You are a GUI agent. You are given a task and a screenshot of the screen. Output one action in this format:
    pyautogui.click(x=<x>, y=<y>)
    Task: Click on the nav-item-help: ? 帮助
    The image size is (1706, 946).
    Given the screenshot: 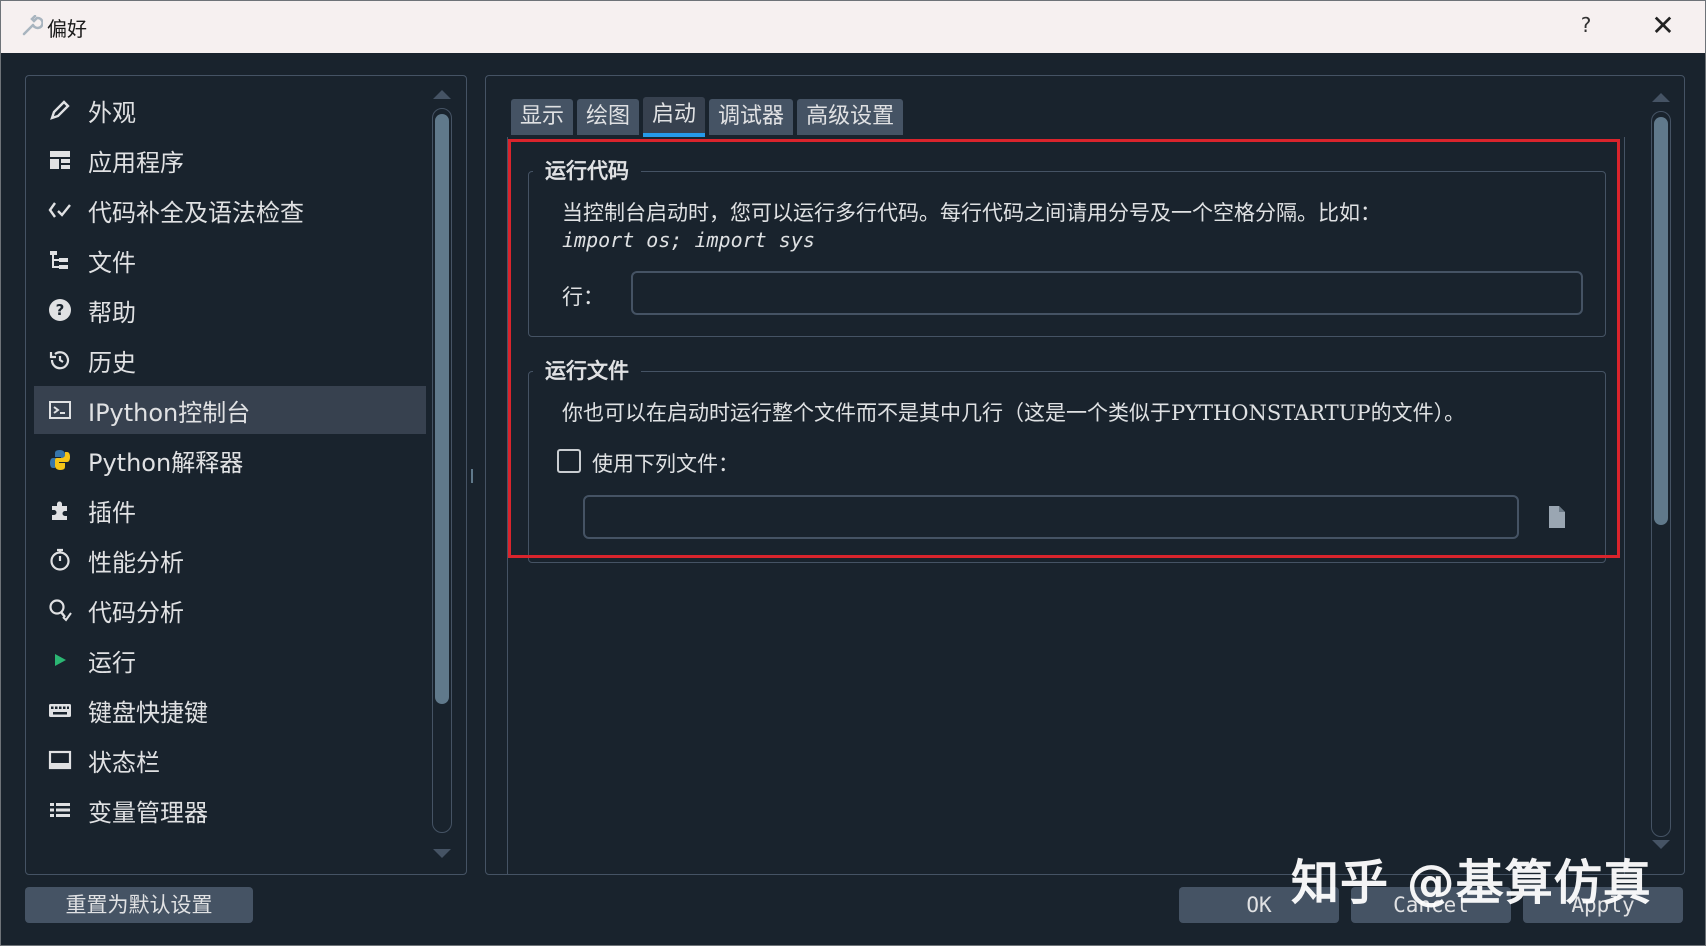 What is the action you would take?
    pyautogui.click(x=230, y=310)
    